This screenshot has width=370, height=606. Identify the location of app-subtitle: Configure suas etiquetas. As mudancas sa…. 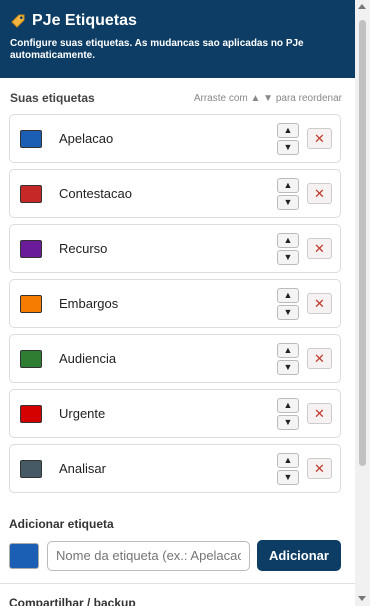
(157, 49).